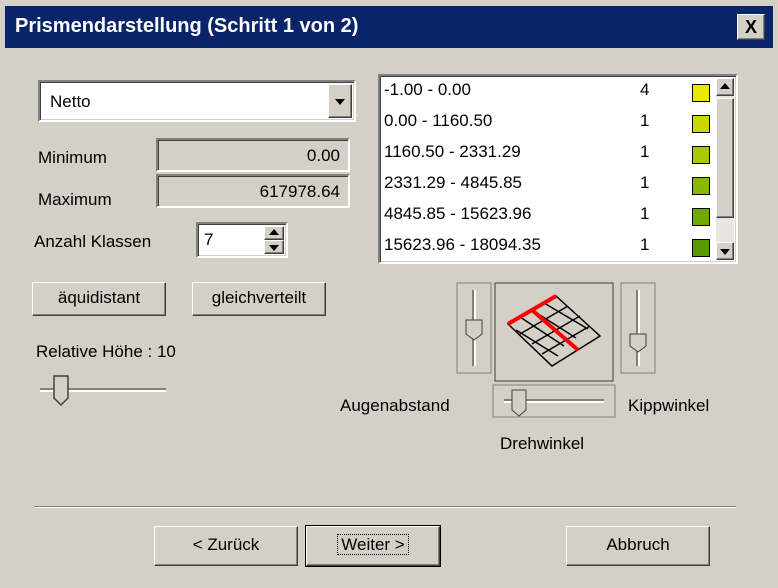  Describe the element at coordinates (259, 299) in the screenshot. I see `equal-distribution-button: gleichverteilt` at that location.